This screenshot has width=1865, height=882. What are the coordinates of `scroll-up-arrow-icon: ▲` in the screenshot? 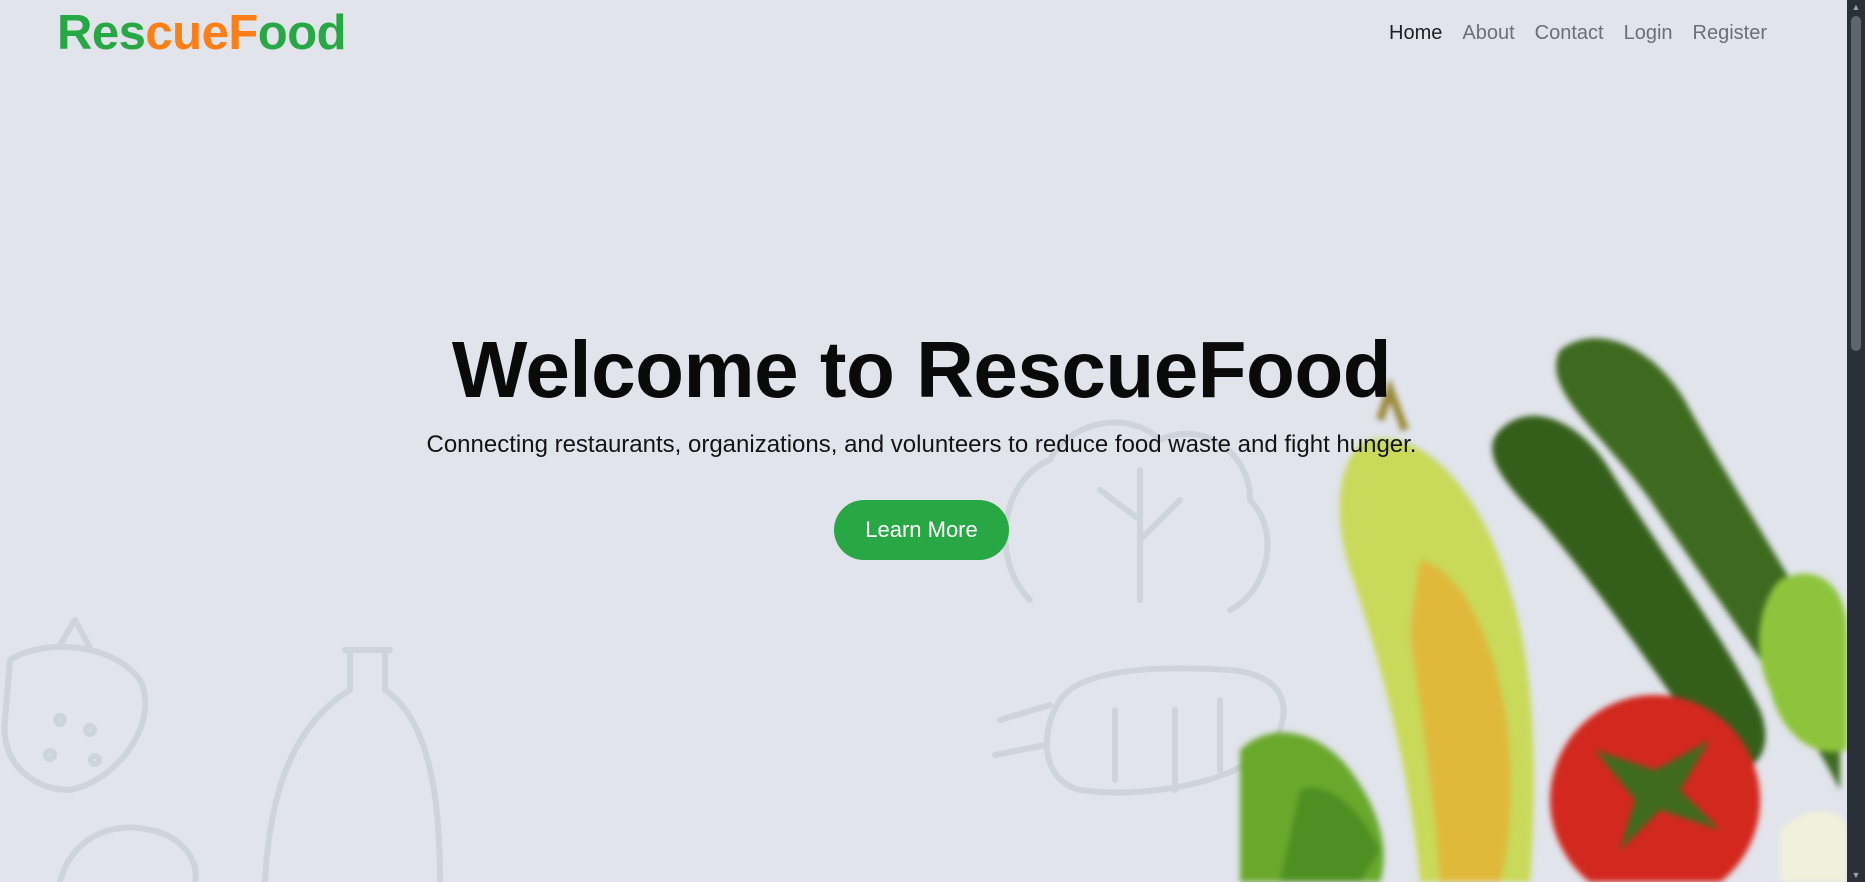 It's located at (1856, 7).